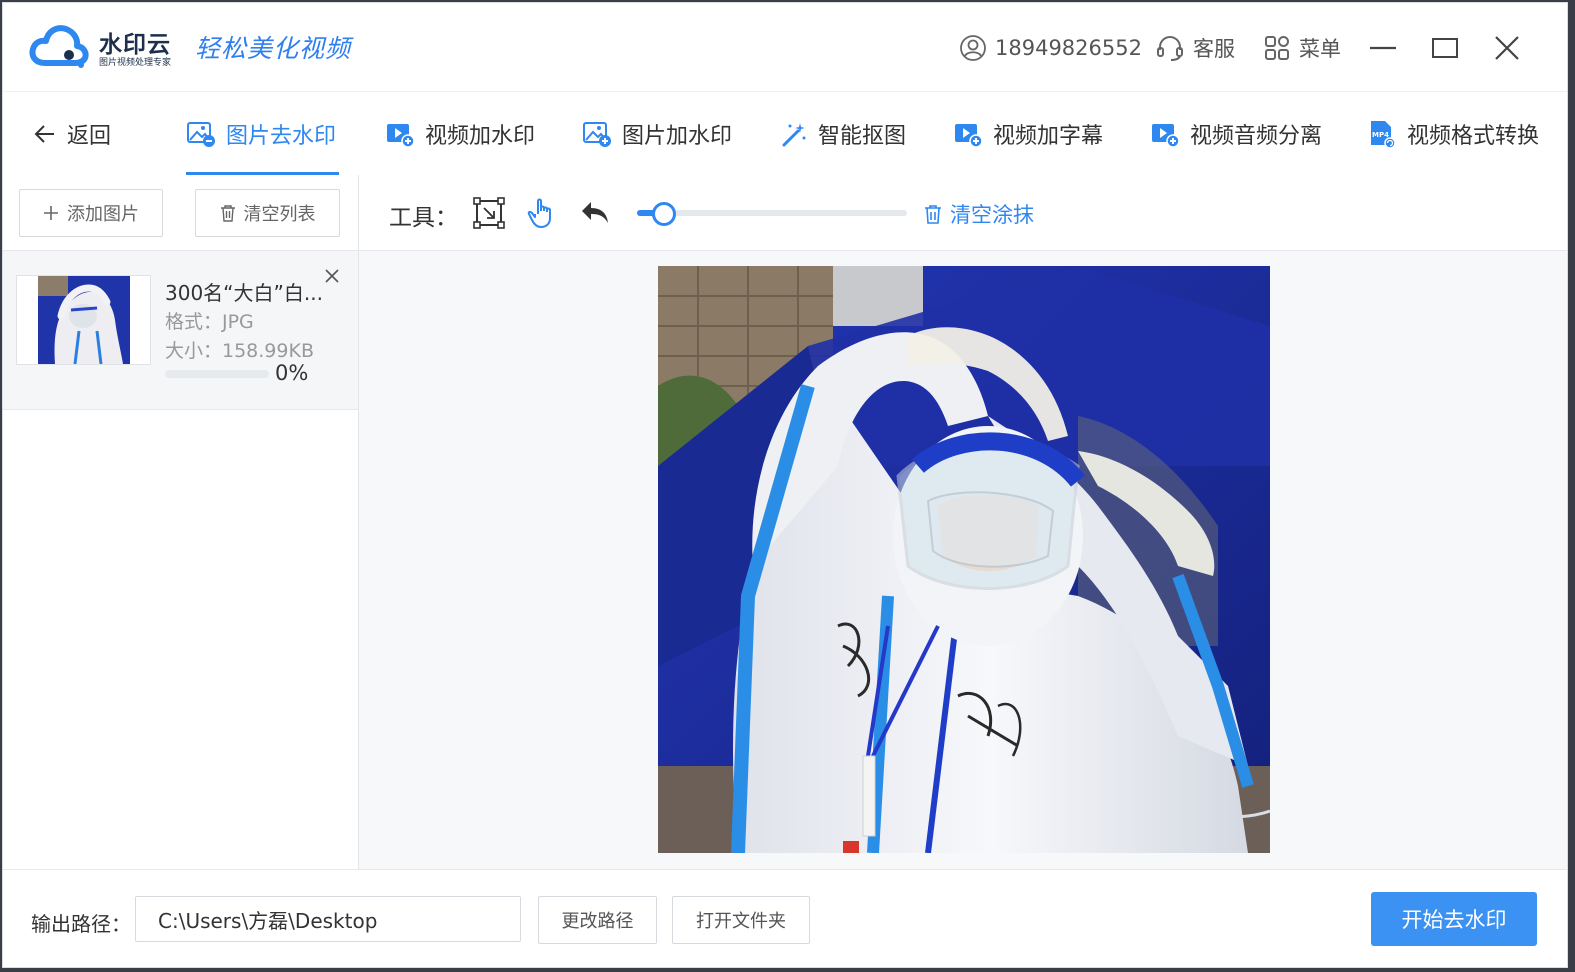  I want to click on minimize-icon, so click(1383, 48).